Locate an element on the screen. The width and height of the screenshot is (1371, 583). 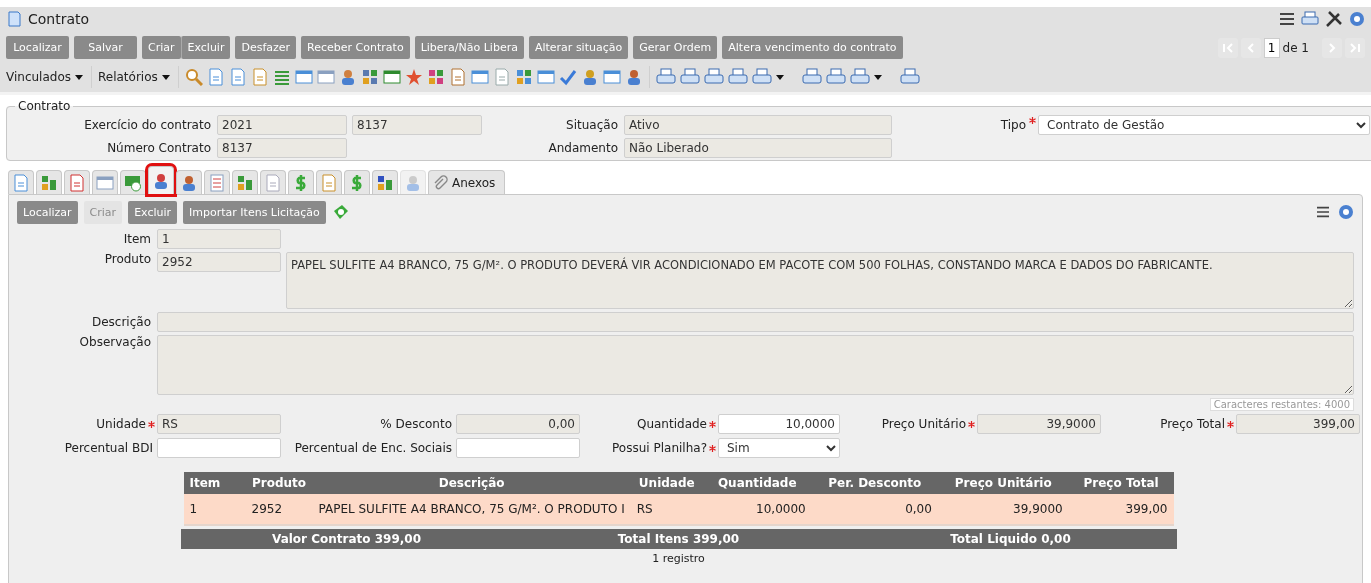
input-field: RS is located at coordinates (219, 424).